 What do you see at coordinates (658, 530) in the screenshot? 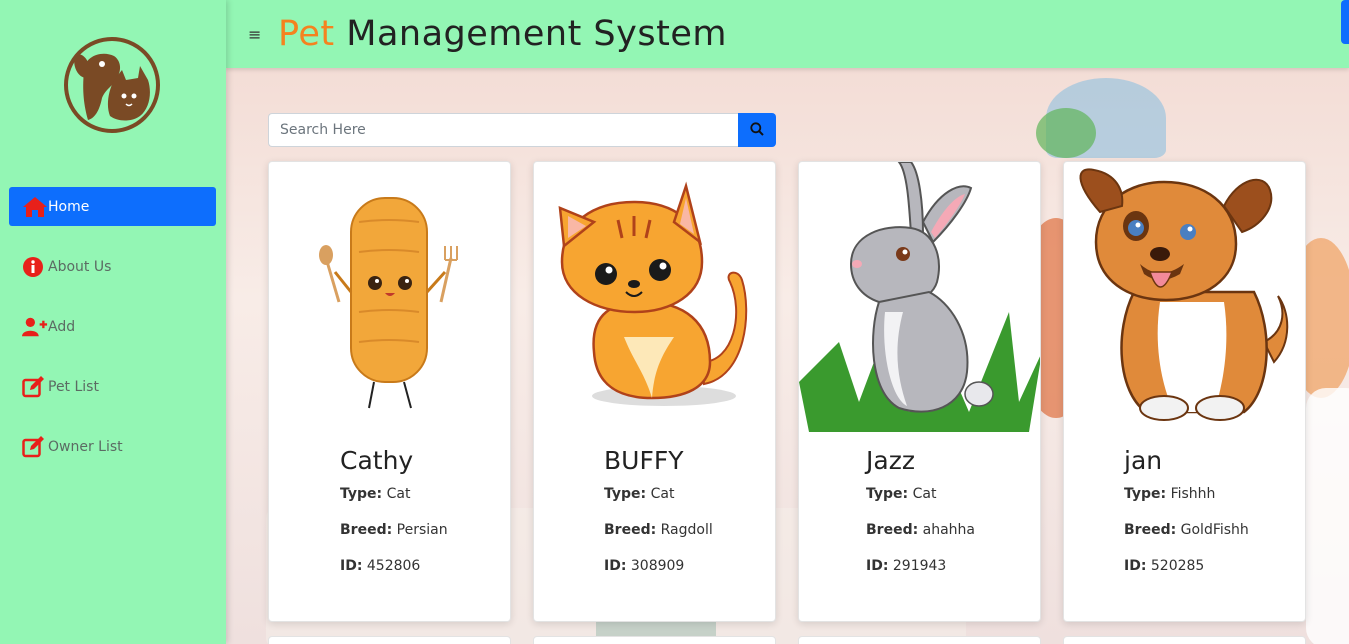
I see `pet-breed: Breed: Ragdoll` at bounding box center [658, 530].